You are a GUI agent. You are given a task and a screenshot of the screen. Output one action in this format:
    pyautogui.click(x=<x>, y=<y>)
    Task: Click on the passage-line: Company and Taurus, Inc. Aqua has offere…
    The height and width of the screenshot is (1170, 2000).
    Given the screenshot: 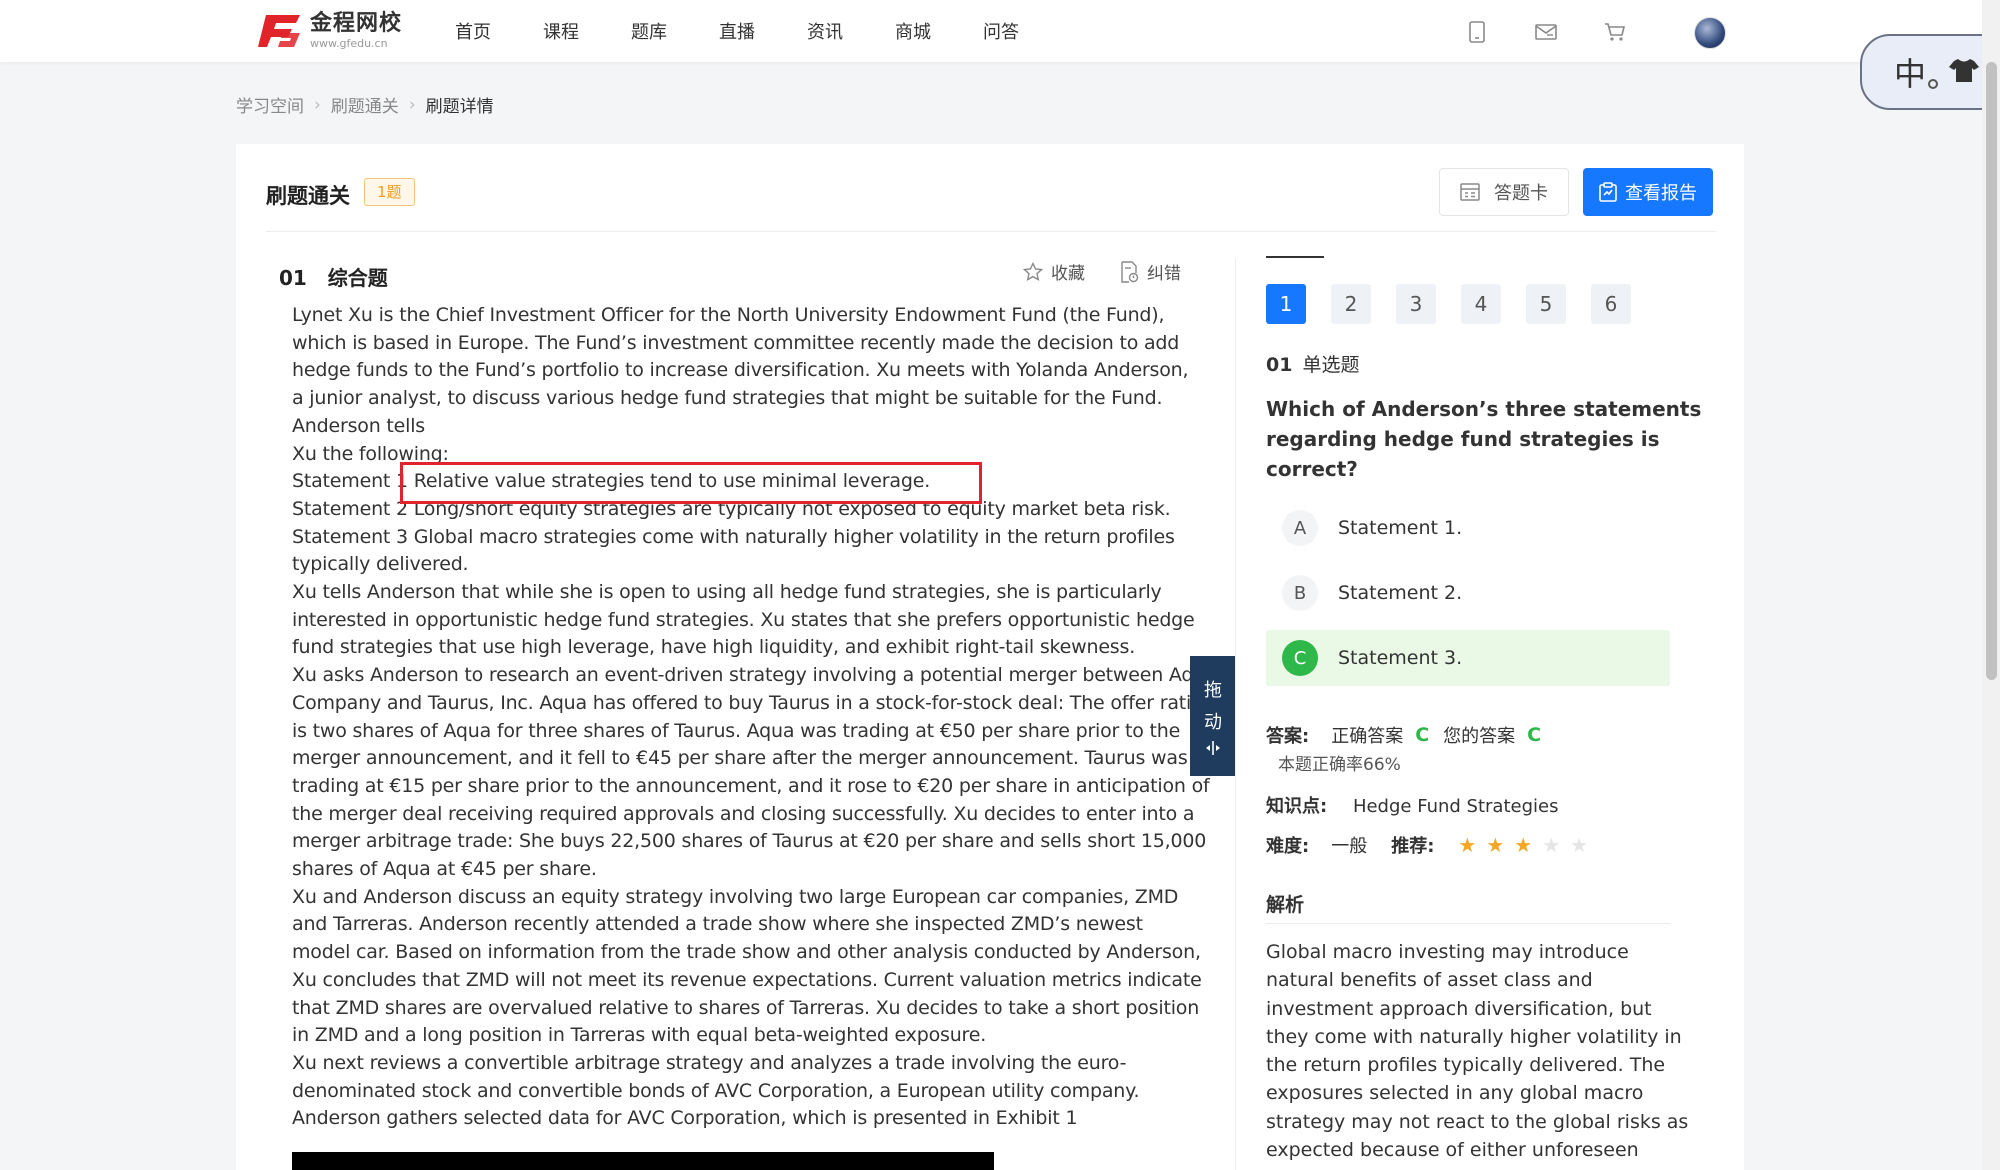 What is the action you would take?
    pyautogui.click(x=747, y=702)
    